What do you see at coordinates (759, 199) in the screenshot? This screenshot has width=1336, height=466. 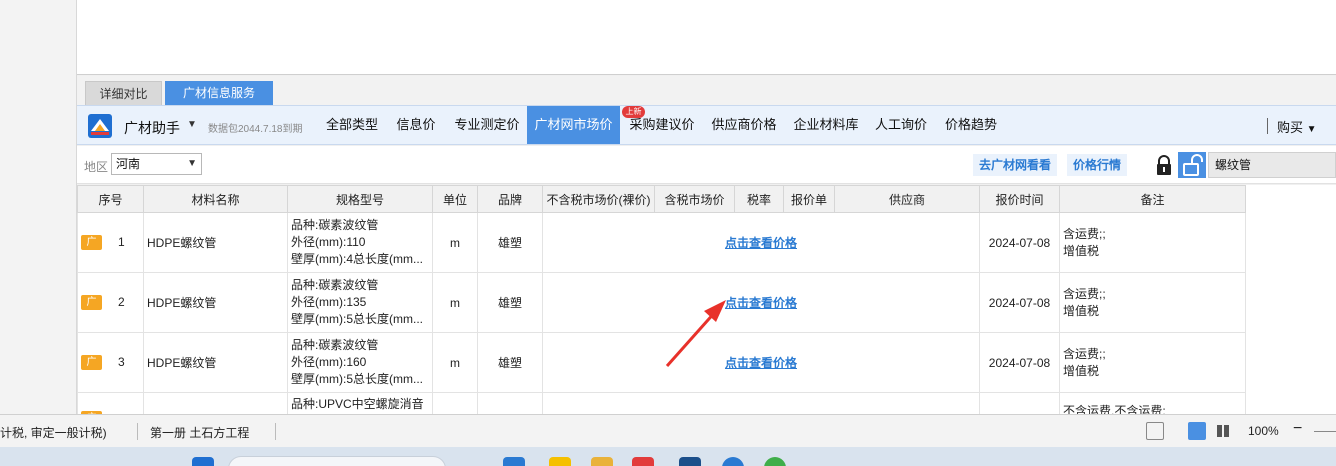 I see `col-tax-rate: 税率` at bounding box center [759, 199].